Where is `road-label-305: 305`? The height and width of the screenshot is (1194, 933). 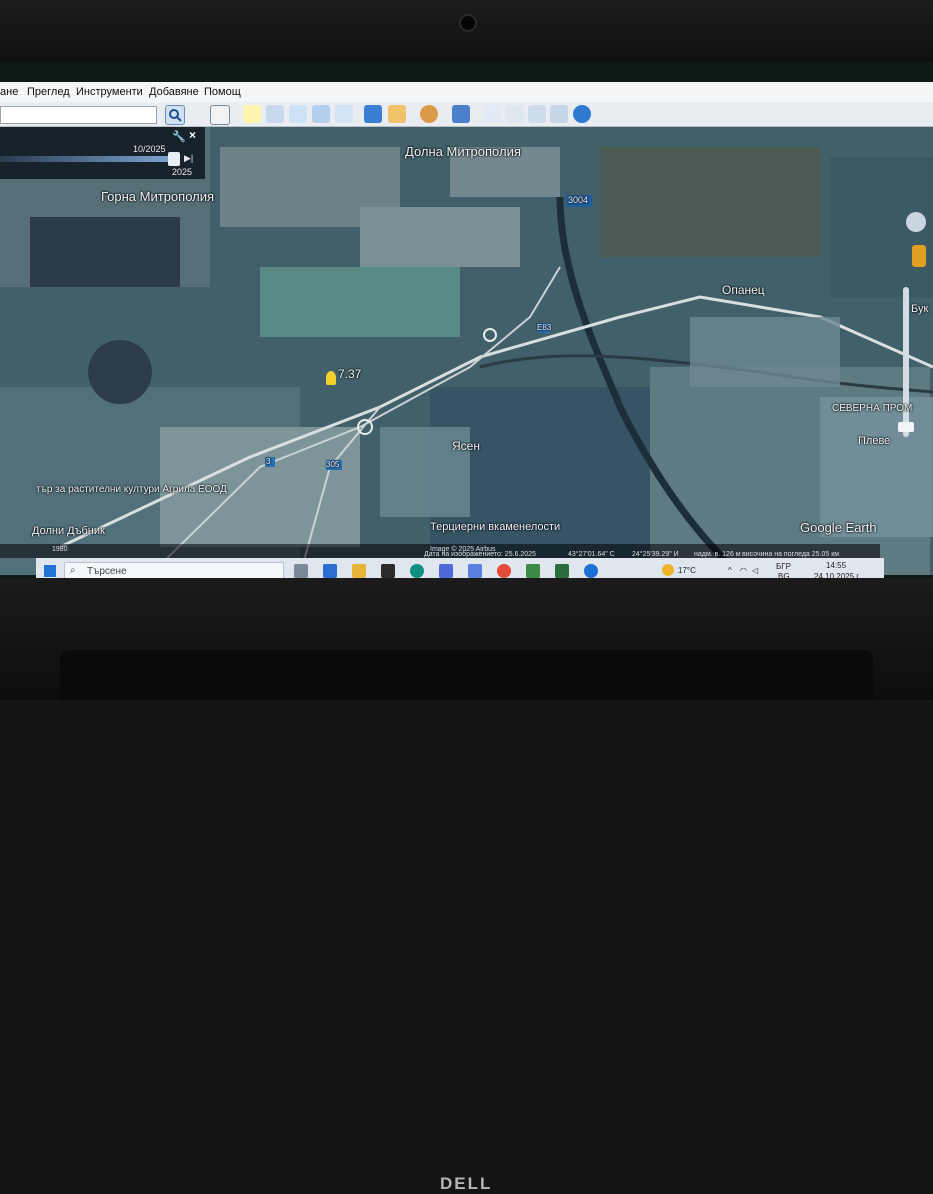 road-label-305: 305 is located at coordinates (333, 464).